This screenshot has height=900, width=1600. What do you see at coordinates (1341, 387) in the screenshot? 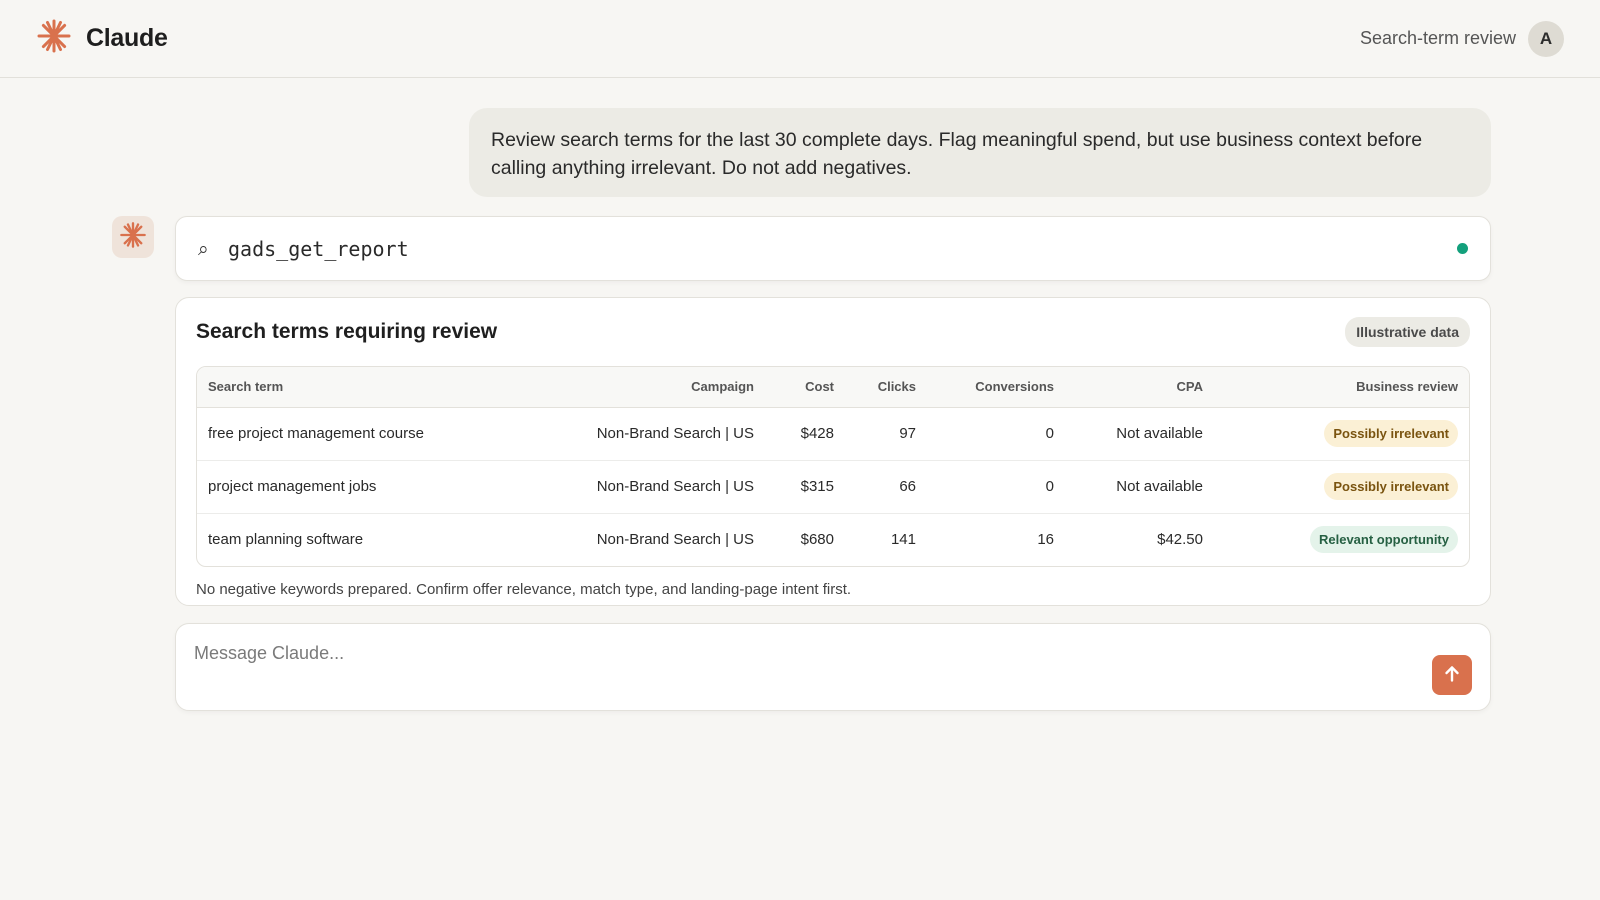
I see `column-header-business-review: Business review` at bounding box center [1341, 387].